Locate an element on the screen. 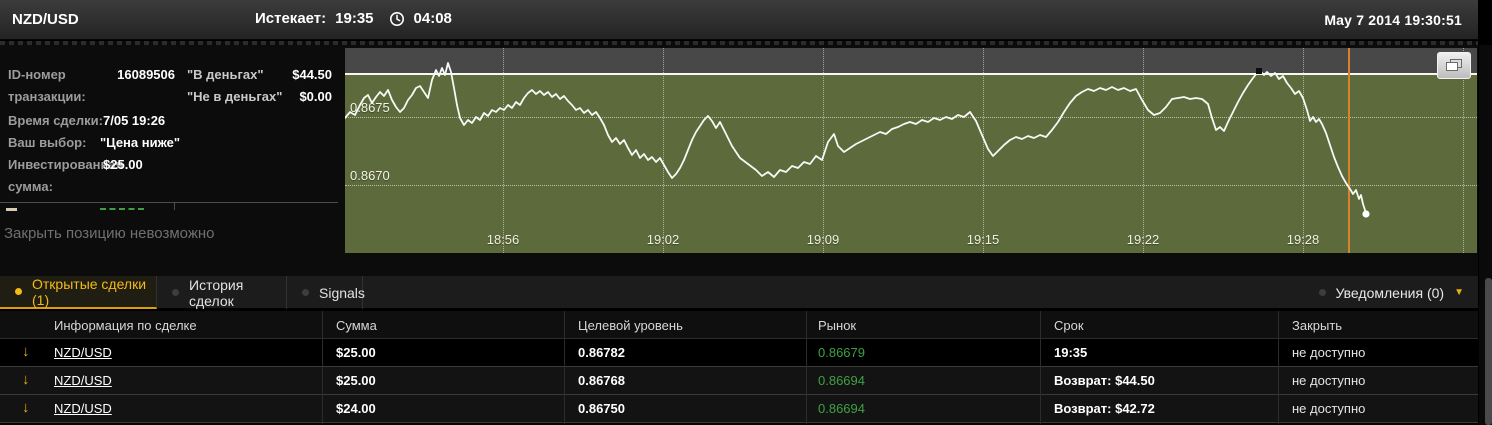  col-header-term: Срок is located at coordinates (1069, 325).